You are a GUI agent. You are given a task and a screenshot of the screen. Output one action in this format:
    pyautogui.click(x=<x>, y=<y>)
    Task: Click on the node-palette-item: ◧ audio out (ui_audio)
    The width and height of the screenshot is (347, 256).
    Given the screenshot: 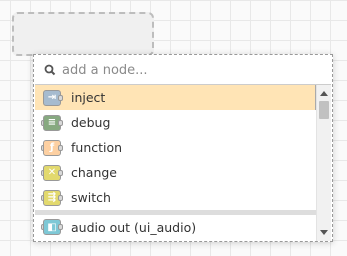 What is the action you would take?
    pyautogui.click(x=176, y=224)
    